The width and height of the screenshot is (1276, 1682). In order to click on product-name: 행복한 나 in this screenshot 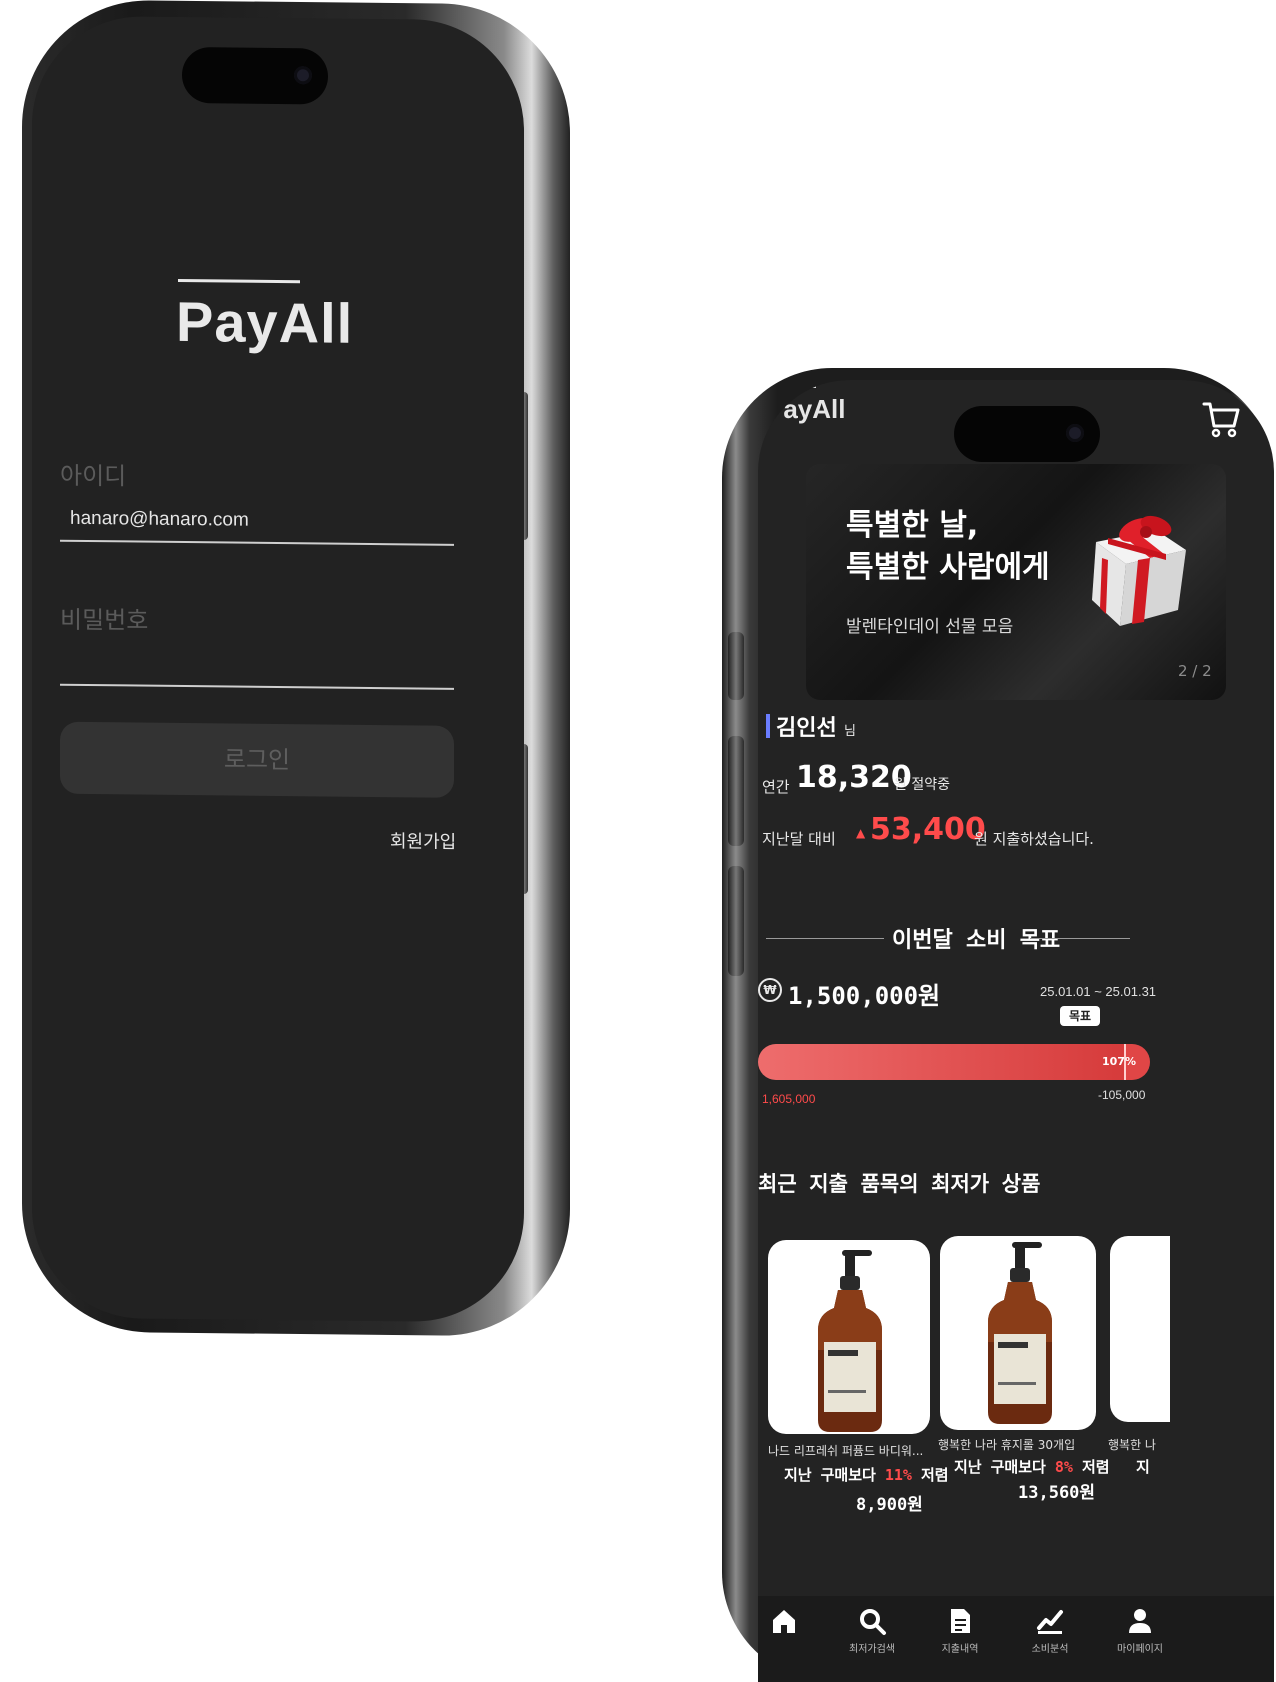, I will do `click(1132, 1445)`.